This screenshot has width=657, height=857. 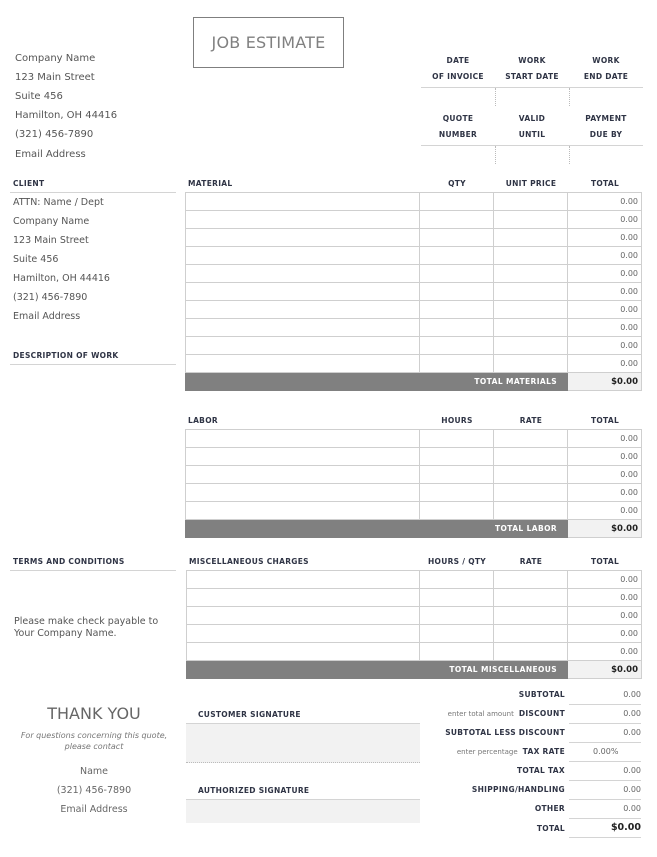 What do you see at coordinates (58, 202) in the screenshot?
I see `client-attn: ATTN: Name / Dept` at bounding box center [58, 202].